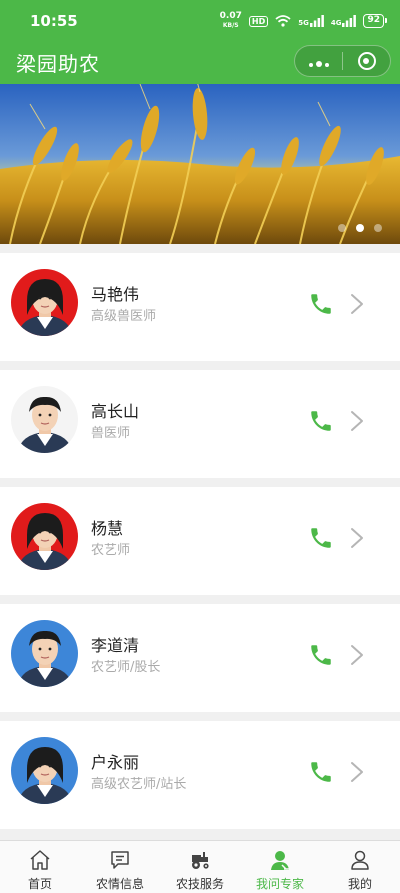 This screenshot has width=400, height=893. What do you see at coordinates (40, 860) in the screenshot?
I see `home-icon` at bounding box center [40, 860].